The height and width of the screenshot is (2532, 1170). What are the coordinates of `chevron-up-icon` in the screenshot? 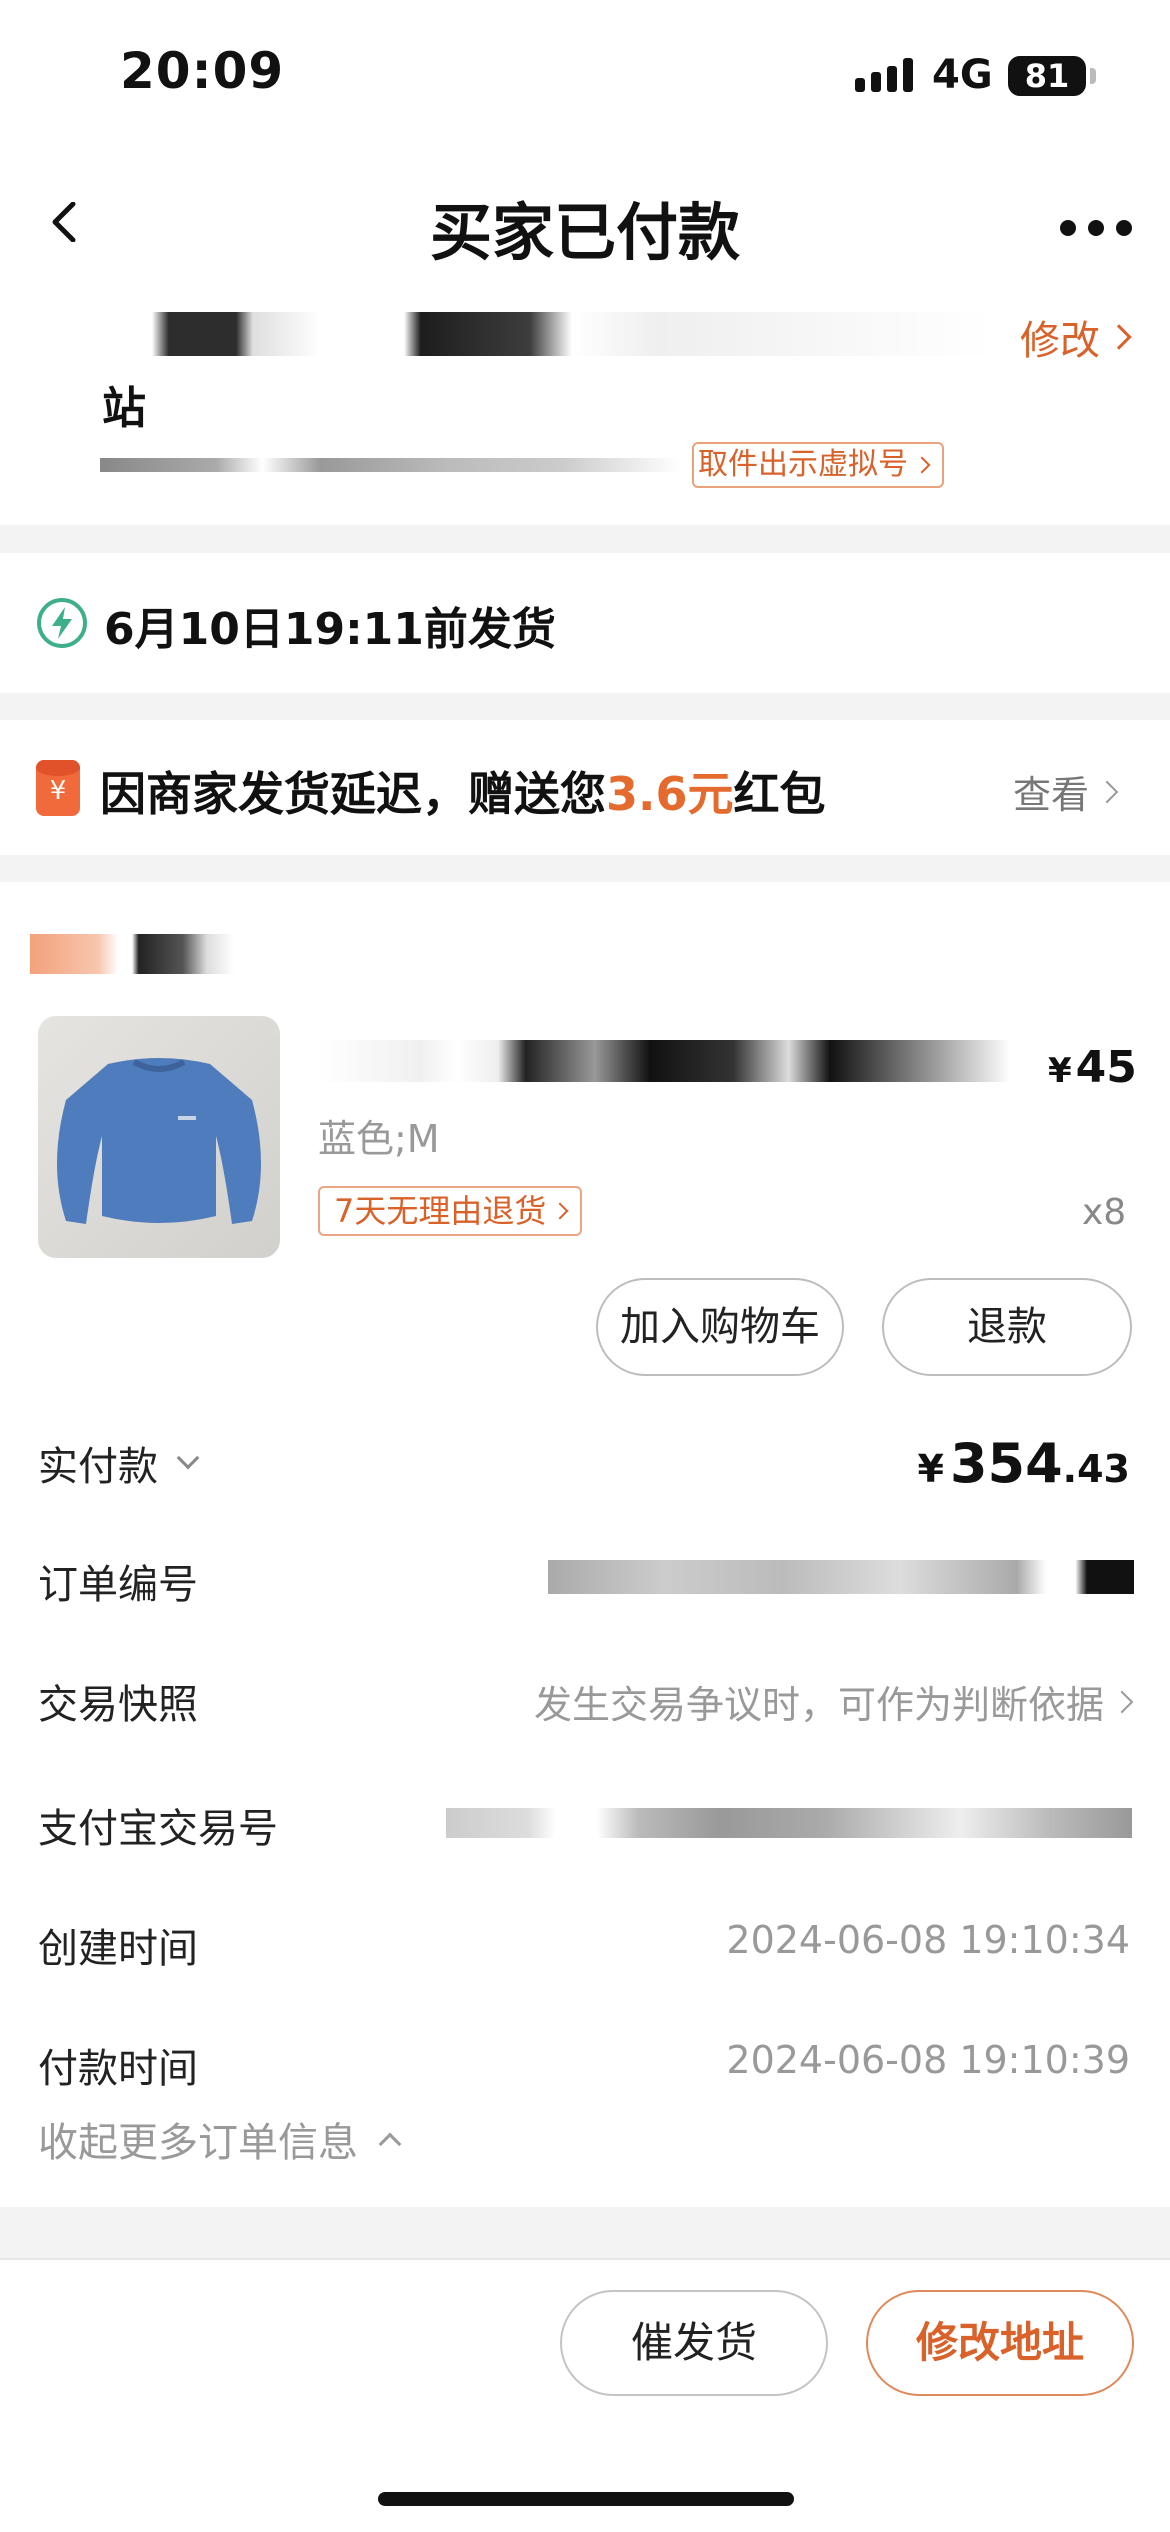 It's located at (390, 2144).